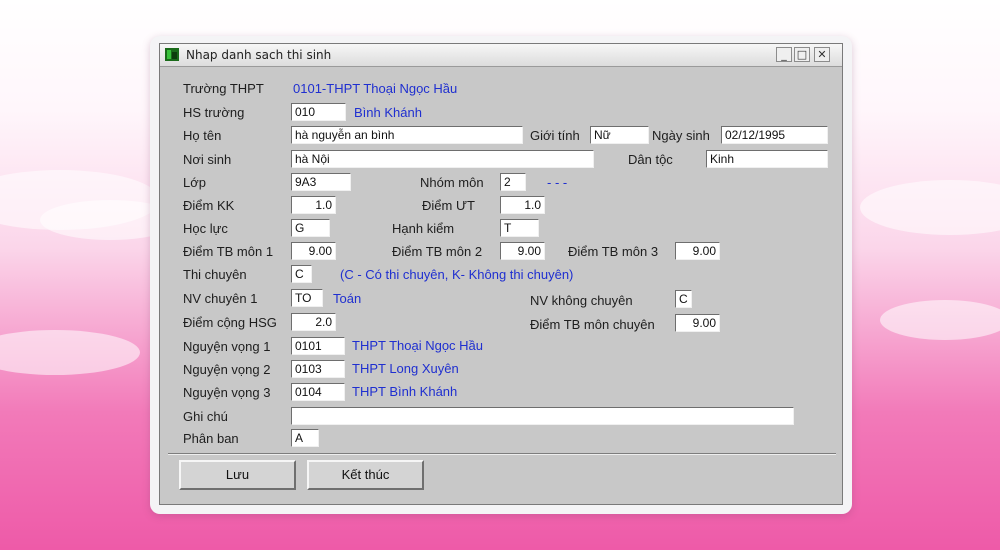  Describe the element at coordinates (347, 298) in the screenshot. I see `specialized-choice-subject: Toán` at that location.